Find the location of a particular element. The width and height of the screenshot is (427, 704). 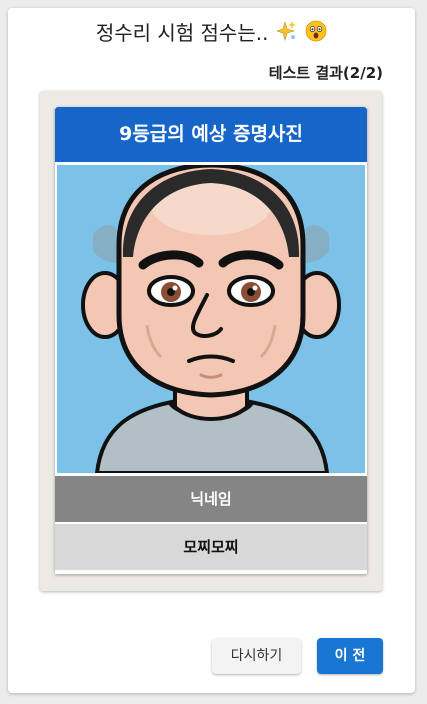

sparkles-icon is located at coordinates (286, 35).